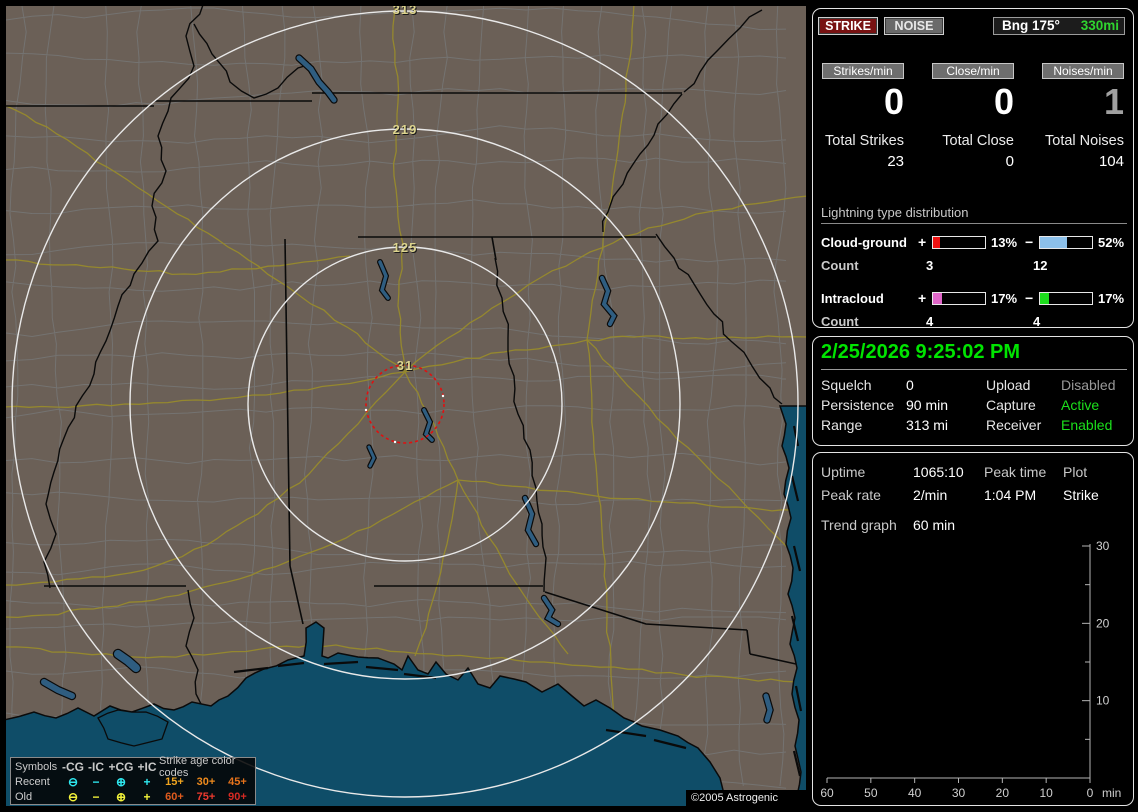 The height and width of the screenshot is (812, 1138). What do you see at coordinates (121, 796) in the screenshot?
I see `pos-cg-old-icon: ⊕` at bounding box center [121, 796].